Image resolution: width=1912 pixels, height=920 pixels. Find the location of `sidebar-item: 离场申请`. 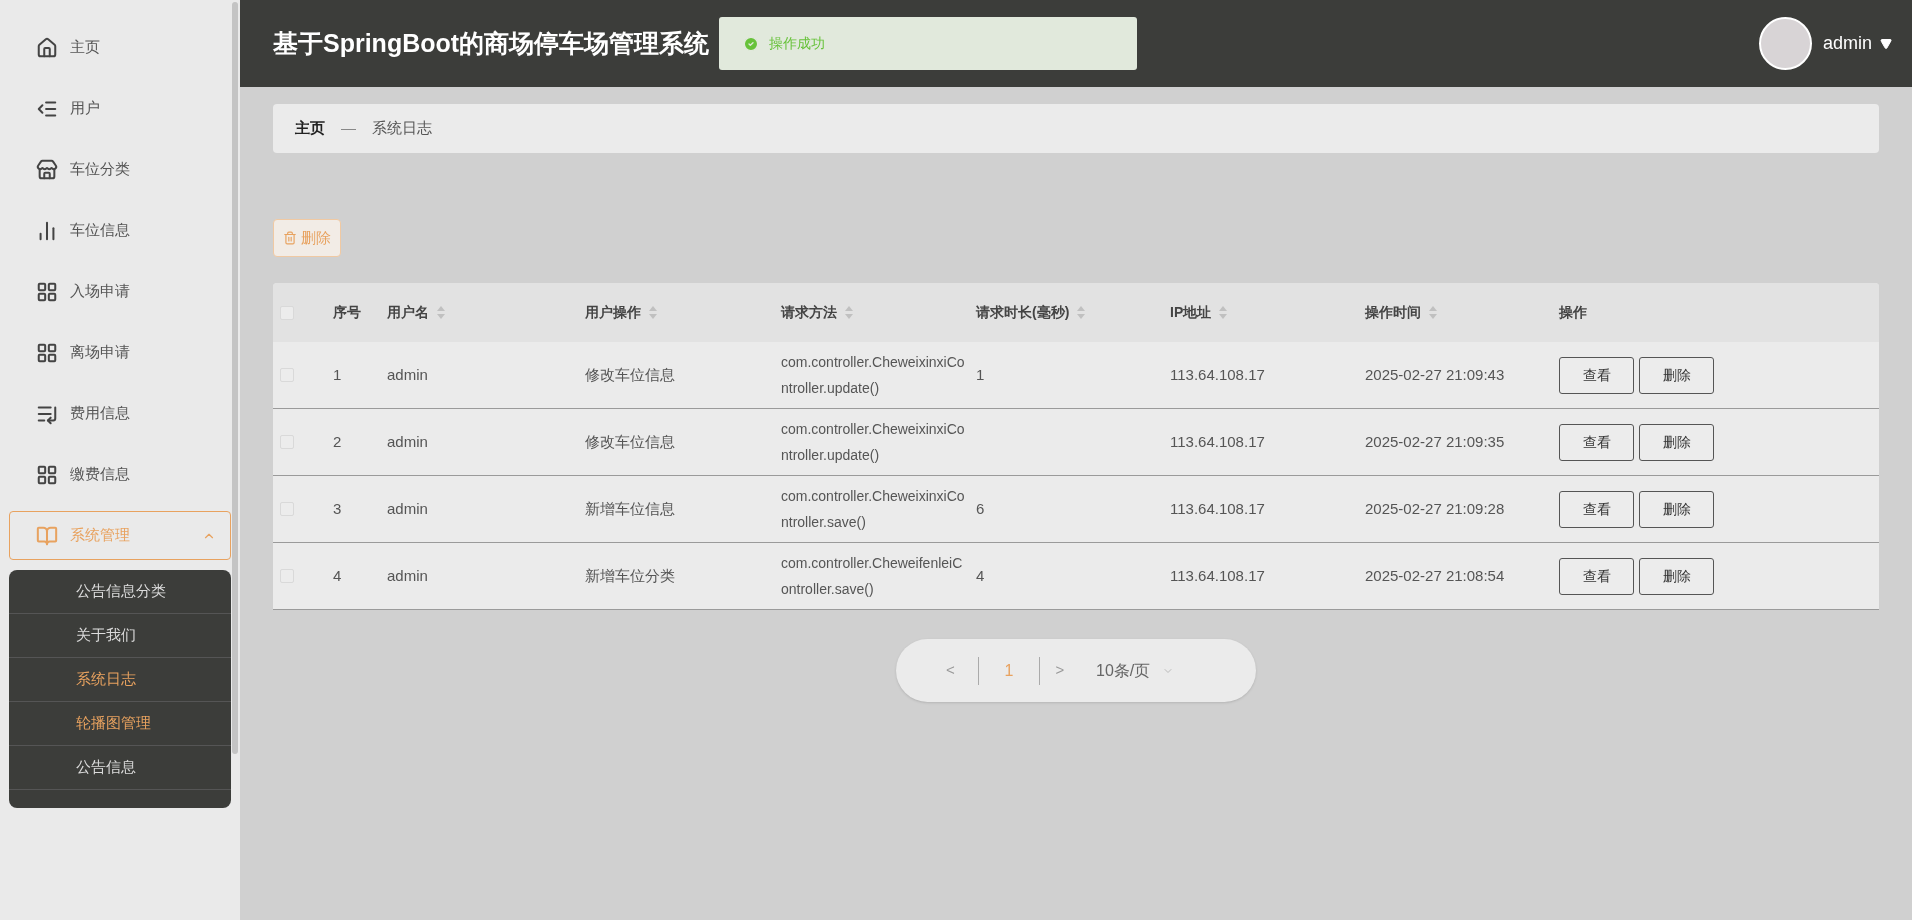

sidebar-item: 离场申请 is located at coordinates (120, 352).